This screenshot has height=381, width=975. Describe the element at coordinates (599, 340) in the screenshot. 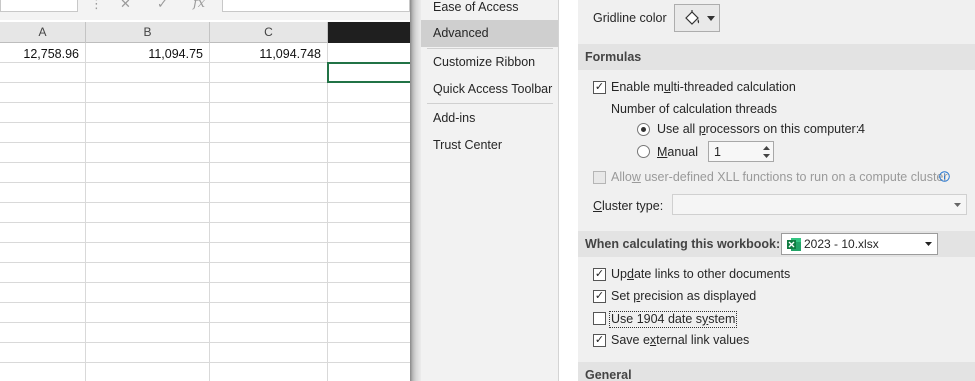

I see `save-links-checkbox: ✓` at that location.